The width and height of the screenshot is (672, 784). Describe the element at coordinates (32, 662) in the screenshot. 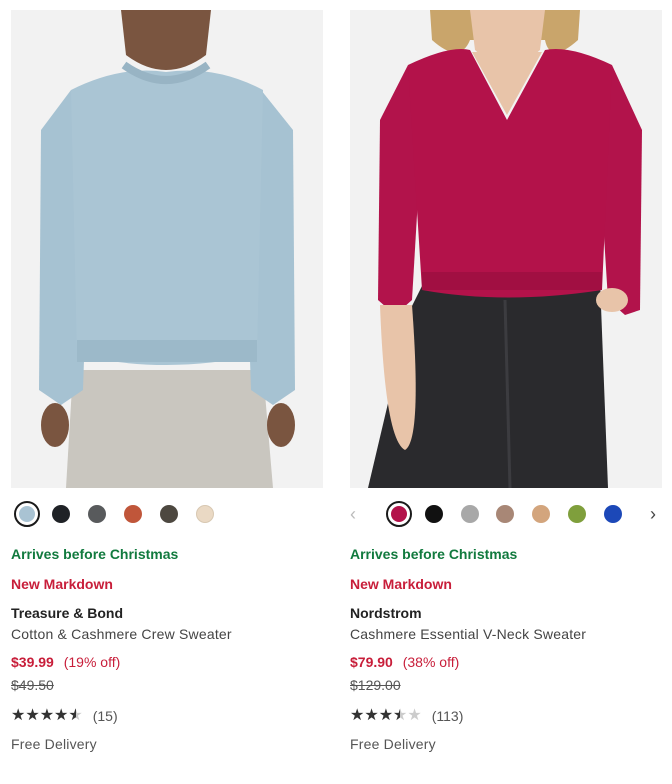

I see `sale-price: $39.99` at that location.